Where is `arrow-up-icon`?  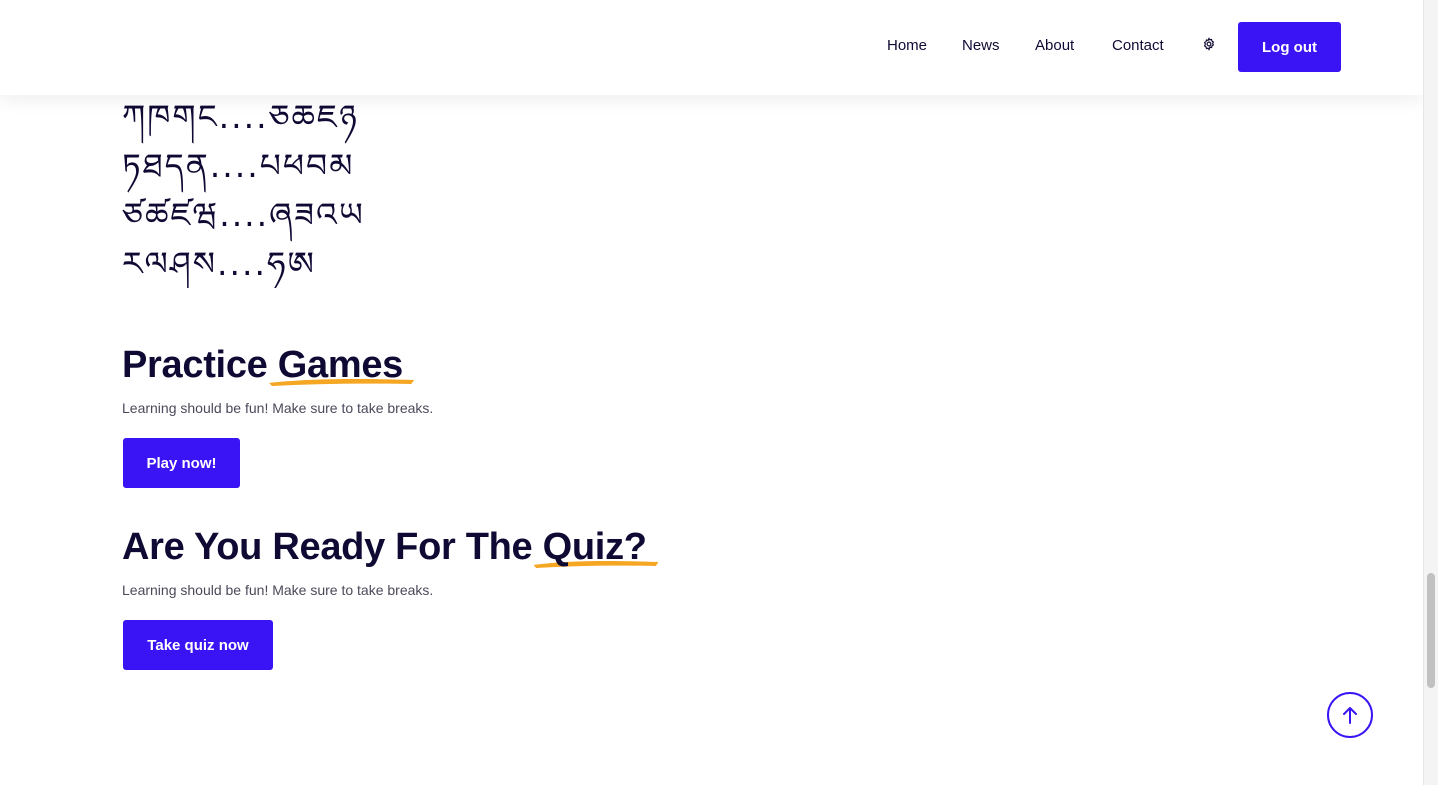 arrow-up-icon is located at coordinates (1350, 715).